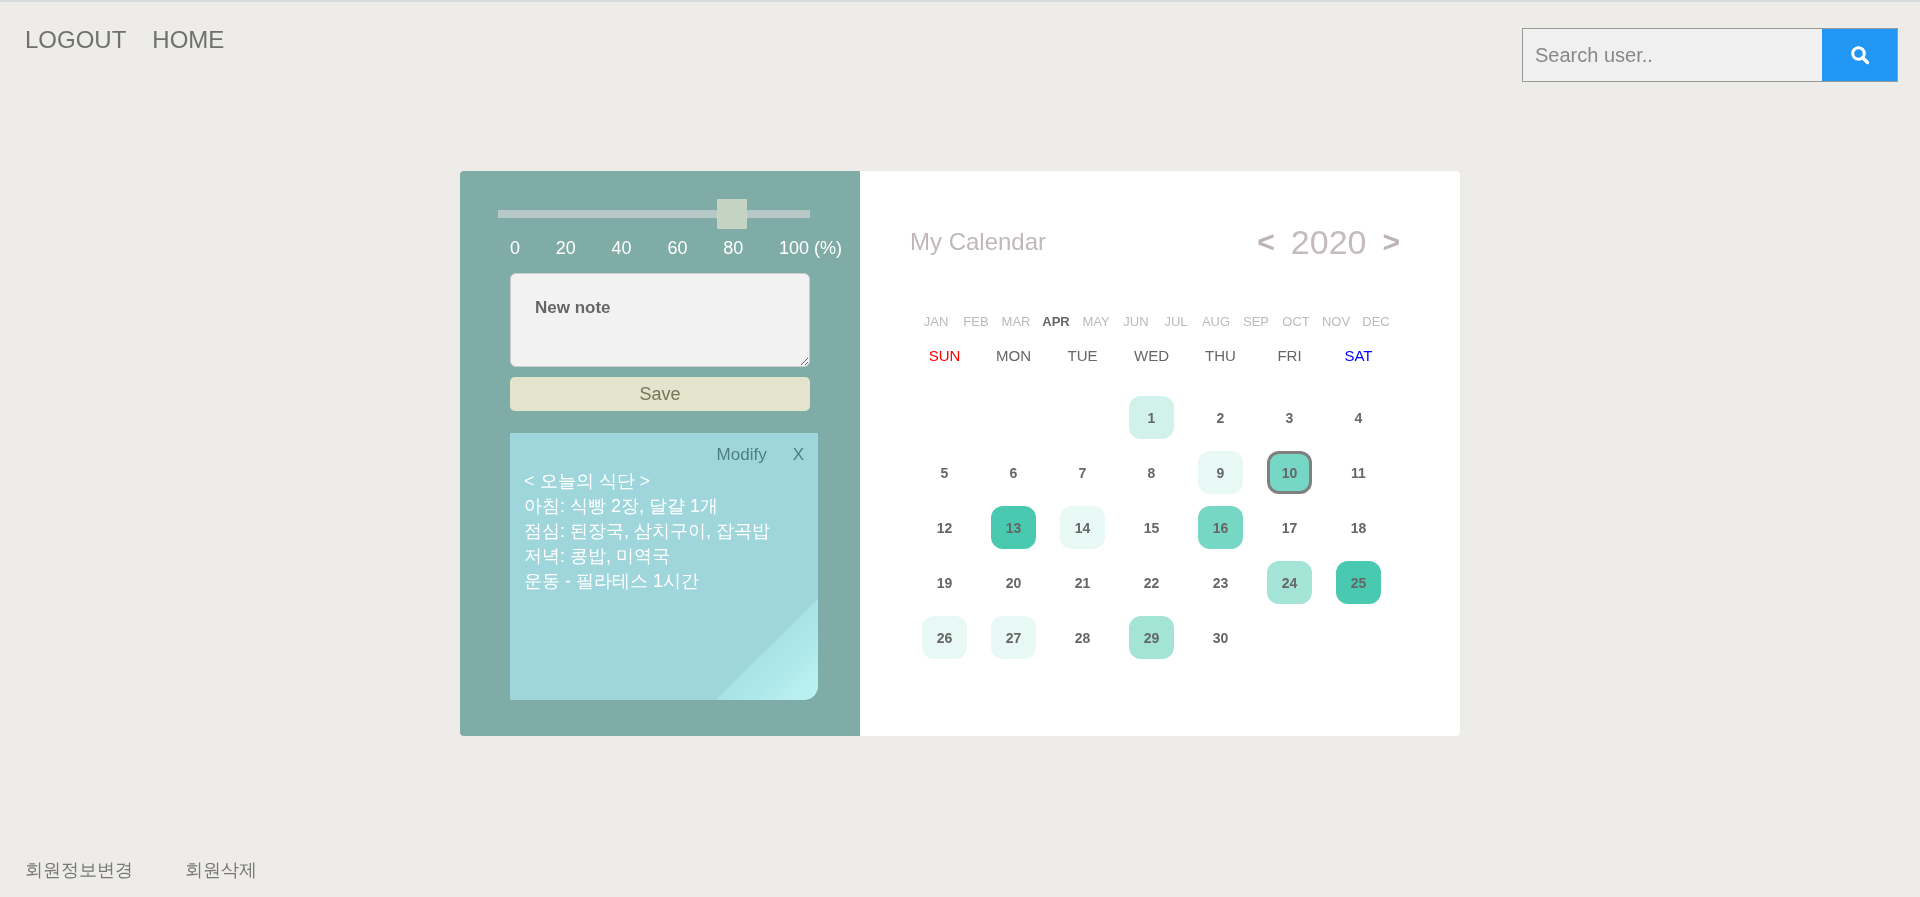 The image size is (1920, 897). What do you see at coordinates (660, 320) in the screenshot?
I see `note-field: New note` at bounding box center [660, 320].